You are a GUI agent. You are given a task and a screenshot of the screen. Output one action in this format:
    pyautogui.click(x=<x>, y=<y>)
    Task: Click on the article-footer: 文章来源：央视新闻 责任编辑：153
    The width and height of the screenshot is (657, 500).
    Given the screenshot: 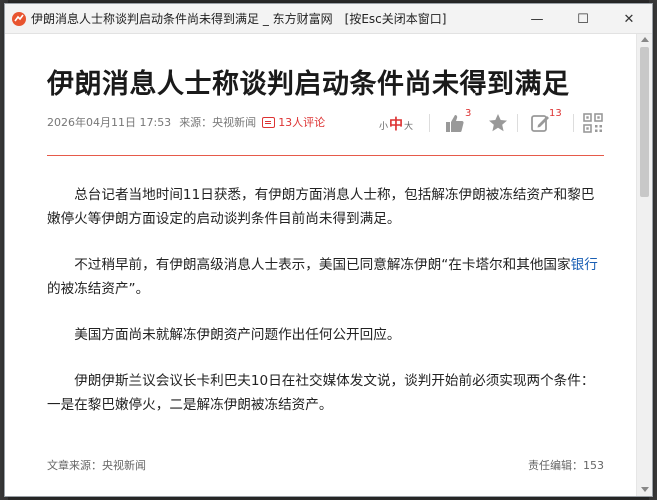 What is the action you would take?
    pyautogui.click(x=325, y=465)
    